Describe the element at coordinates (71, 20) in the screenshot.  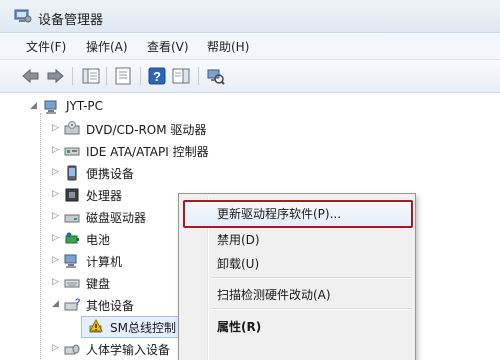
I see `window-title: 设备管理器` at that location.